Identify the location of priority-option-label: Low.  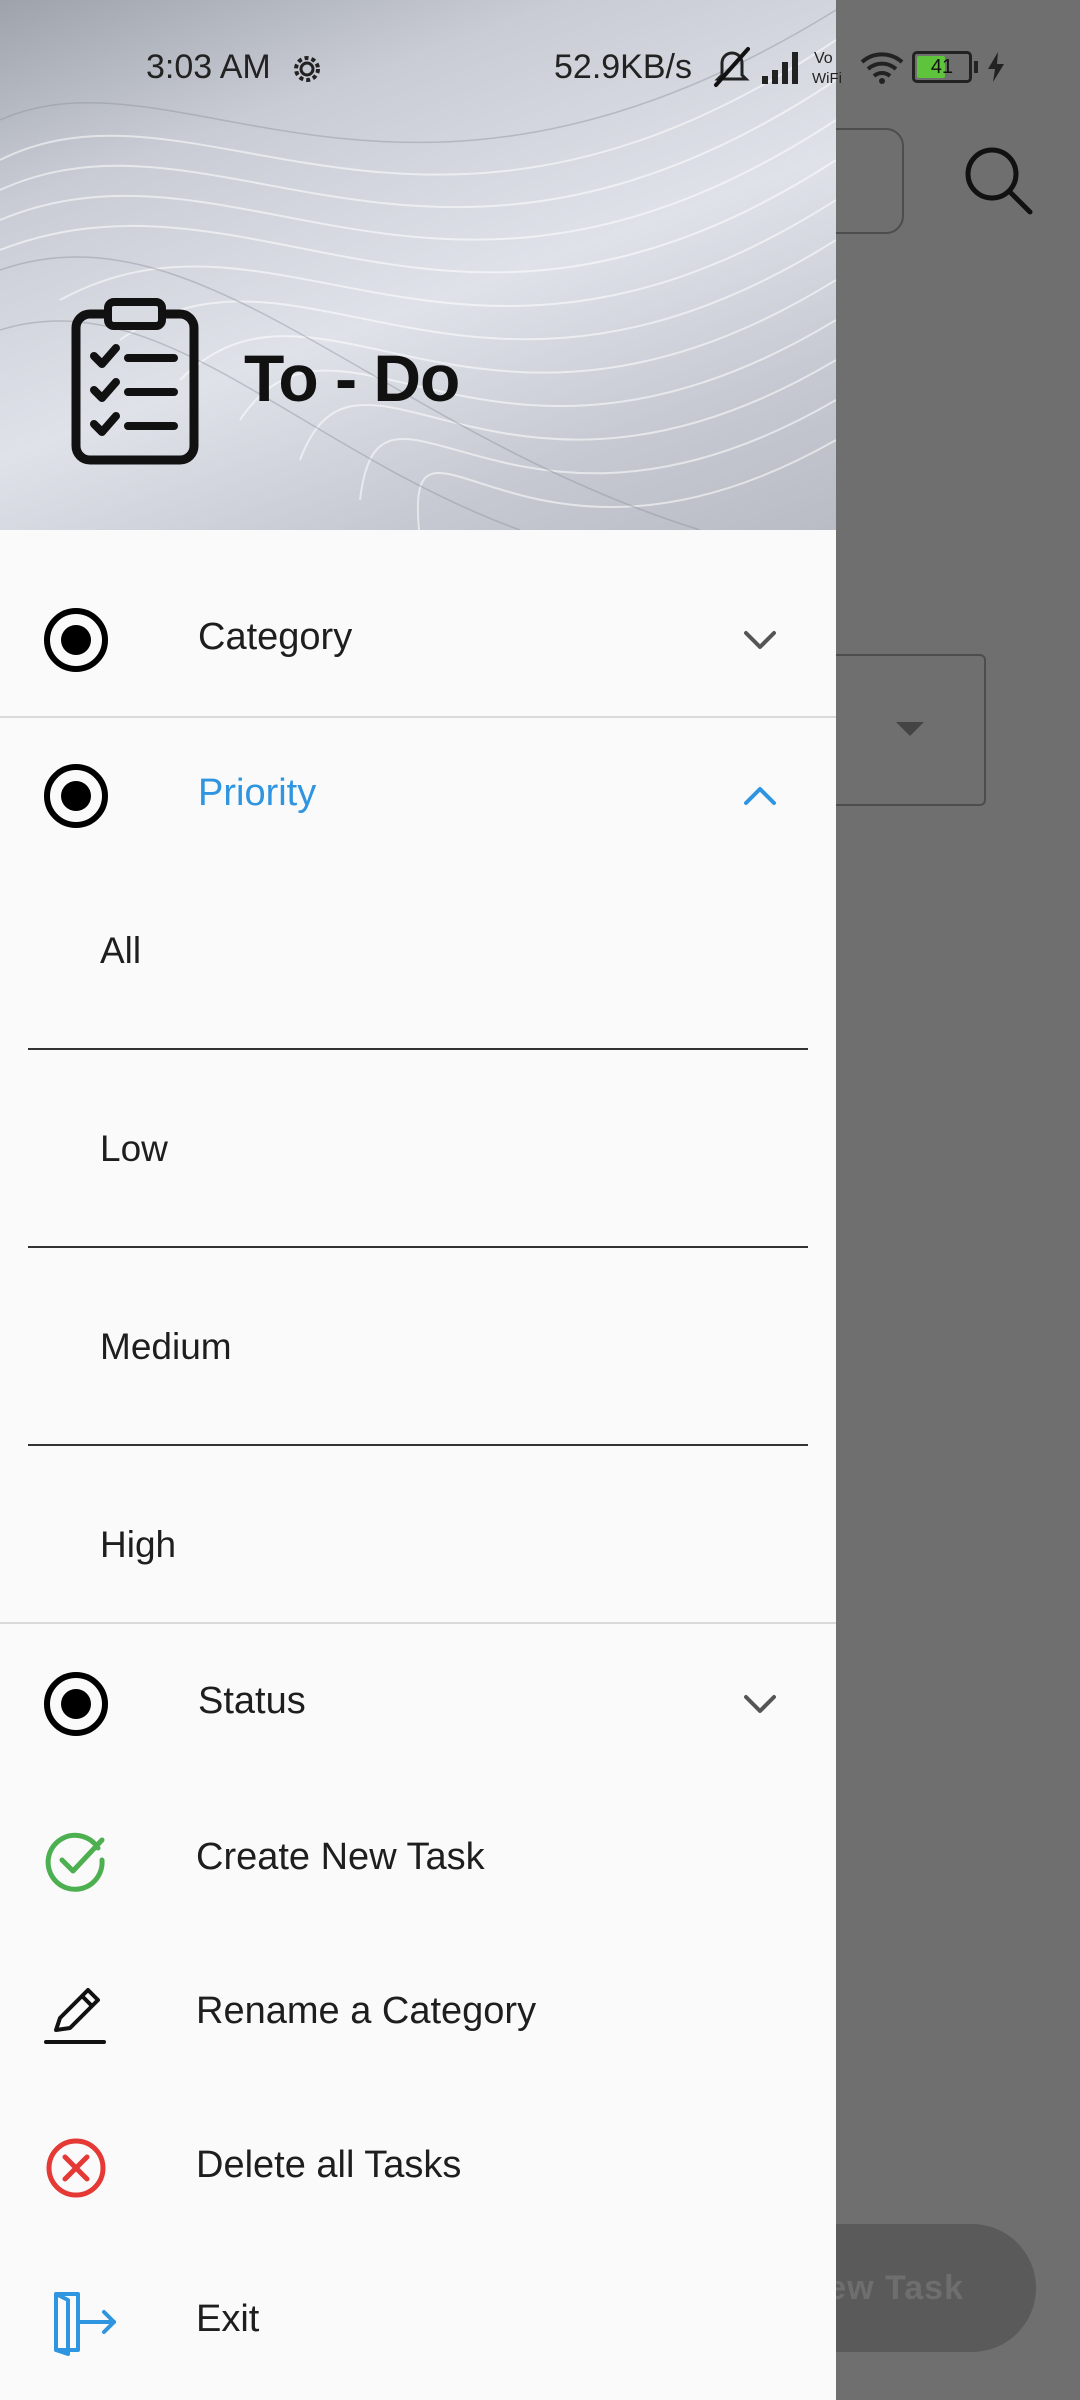
(134, 1148).